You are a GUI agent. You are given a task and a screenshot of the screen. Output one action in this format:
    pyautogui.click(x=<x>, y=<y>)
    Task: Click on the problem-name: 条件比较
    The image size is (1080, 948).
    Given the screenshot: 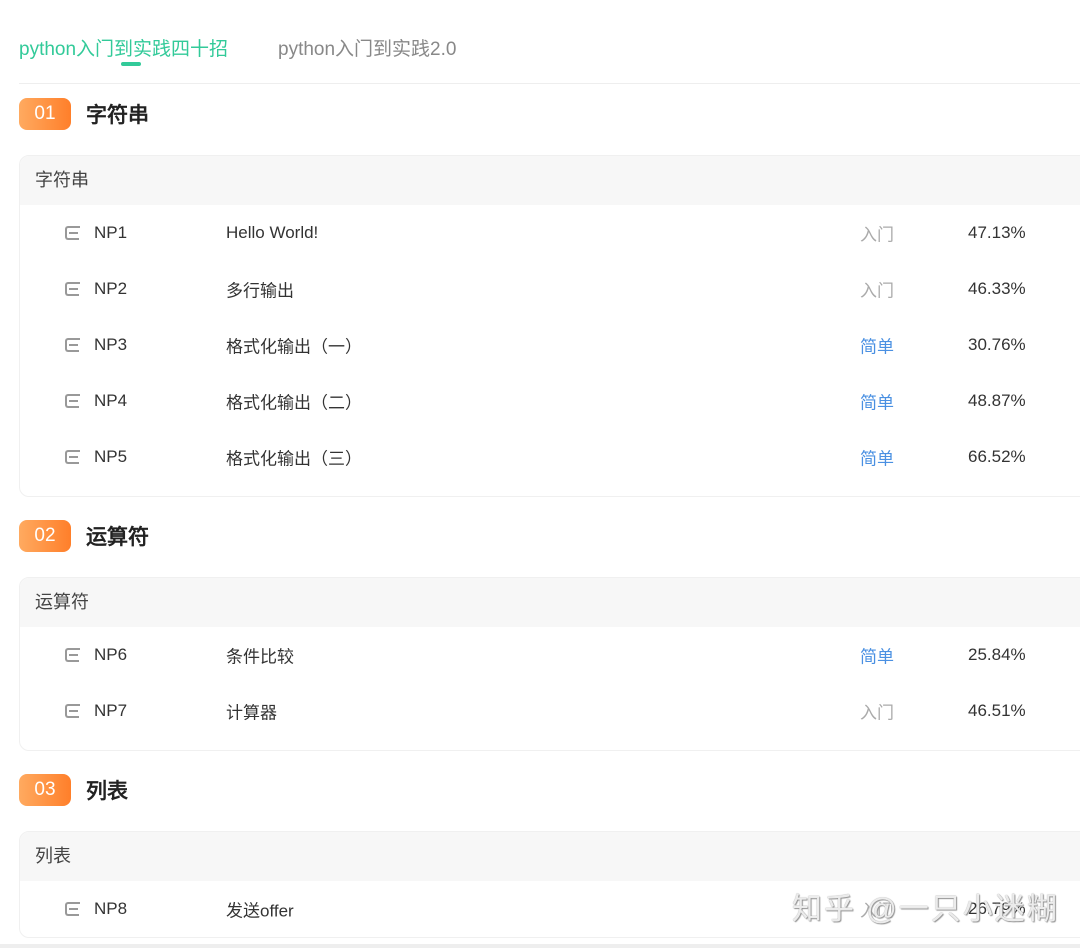 What is the action you would take?
    pyautogui.click(x=260, y=655)
    